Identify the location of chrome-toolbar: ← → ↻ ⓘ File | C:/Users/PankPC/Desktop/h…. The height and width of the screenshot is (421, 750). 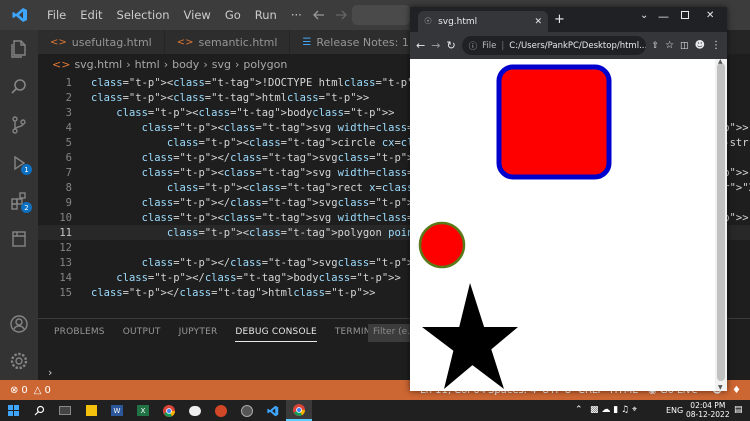
(568, 45).